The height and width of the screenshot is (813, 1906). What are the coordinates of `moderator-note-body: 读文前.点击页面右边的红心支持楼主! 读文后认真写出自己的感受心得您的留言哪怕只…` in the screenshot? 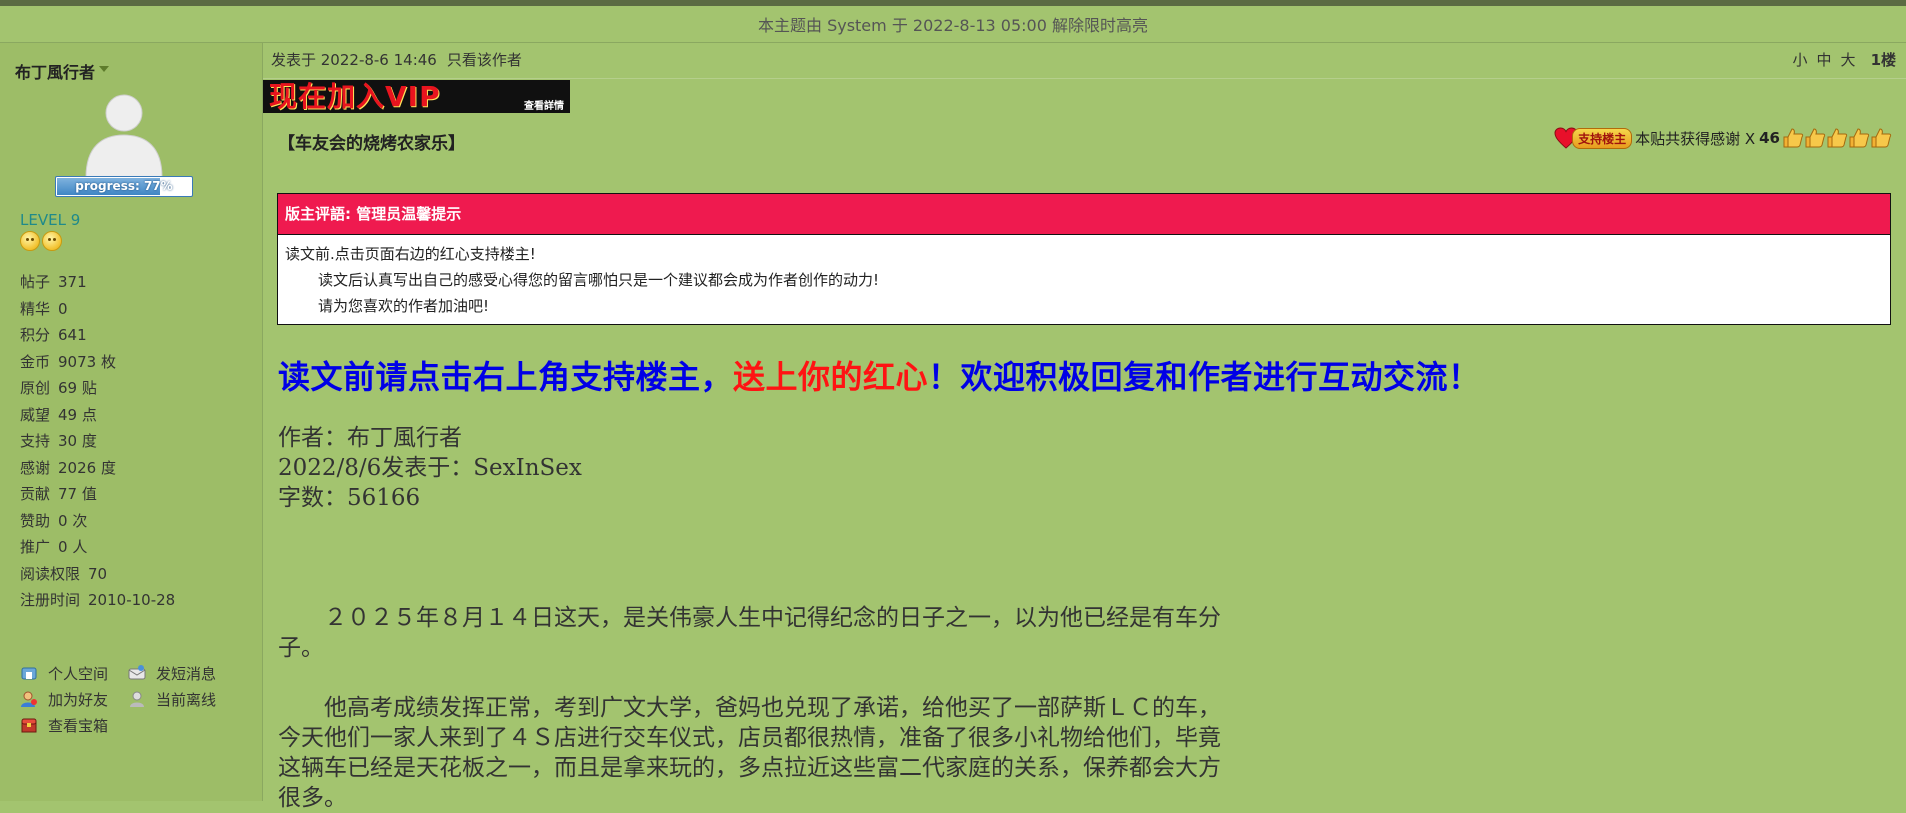 It's located at (1084, 280).